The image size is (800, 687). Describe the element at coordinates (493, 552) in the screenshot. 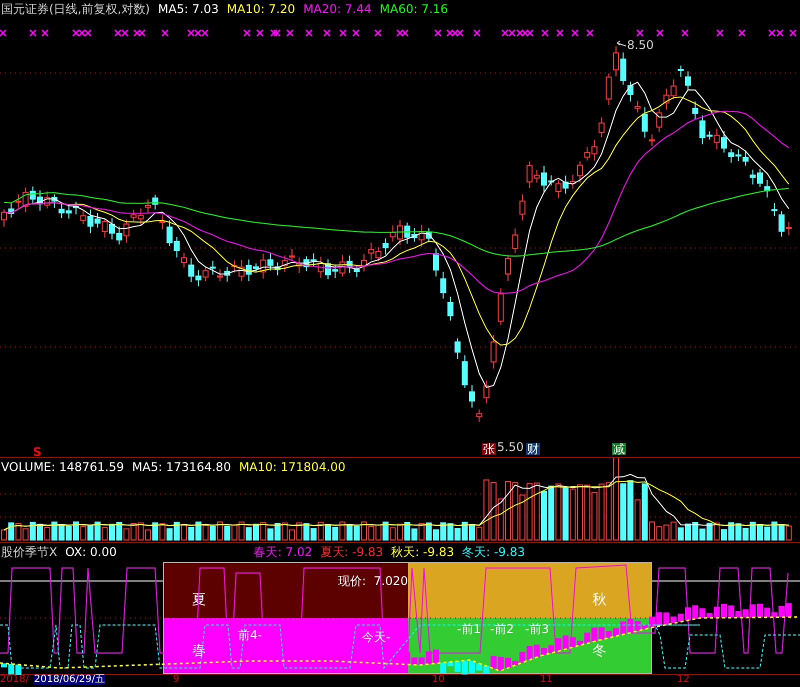

I see `indicator-value: 冬天: -9.83` at that location.